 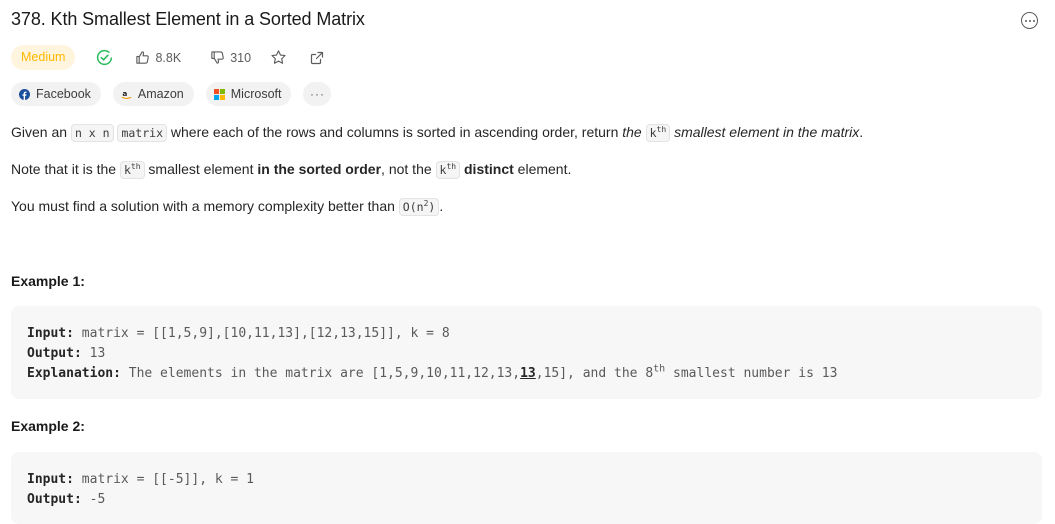 What do you see at coordinates (1029, 20) in the screenshot?
I see `more-options-icon` at bounding box center [1029, 20].